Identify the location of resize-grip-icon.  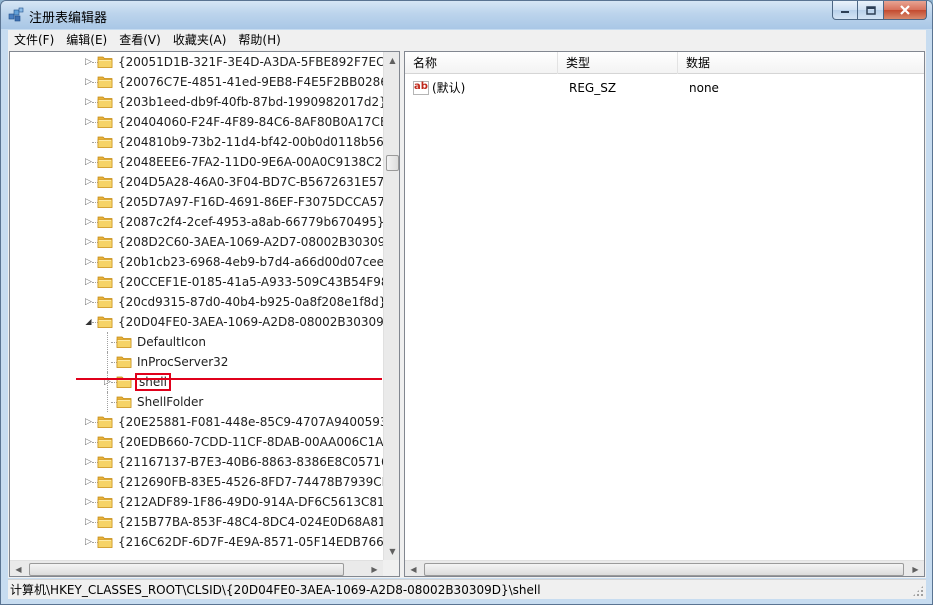
(918, 591).